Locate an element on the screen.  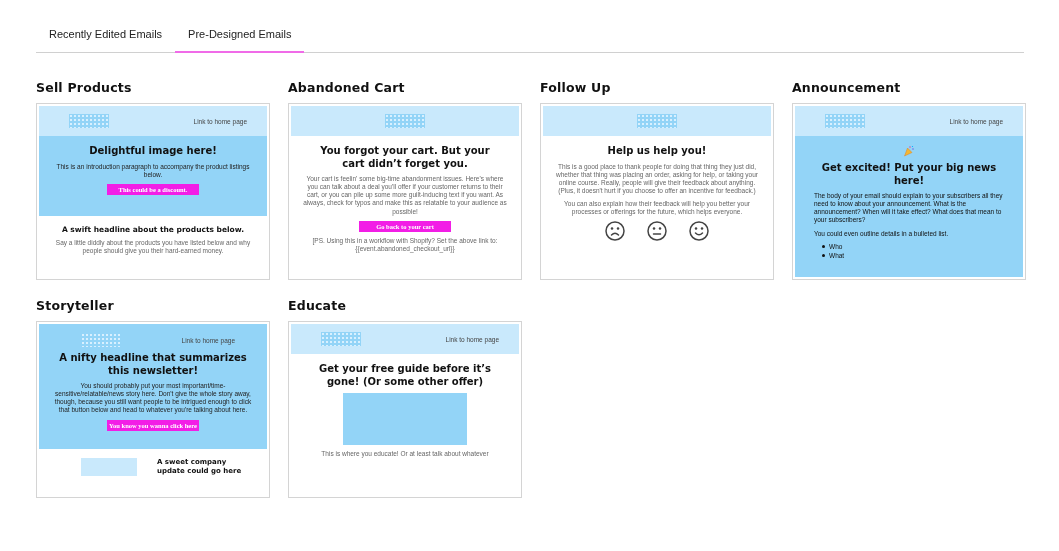
sad-face-icon is located at coordinates (615, 231).